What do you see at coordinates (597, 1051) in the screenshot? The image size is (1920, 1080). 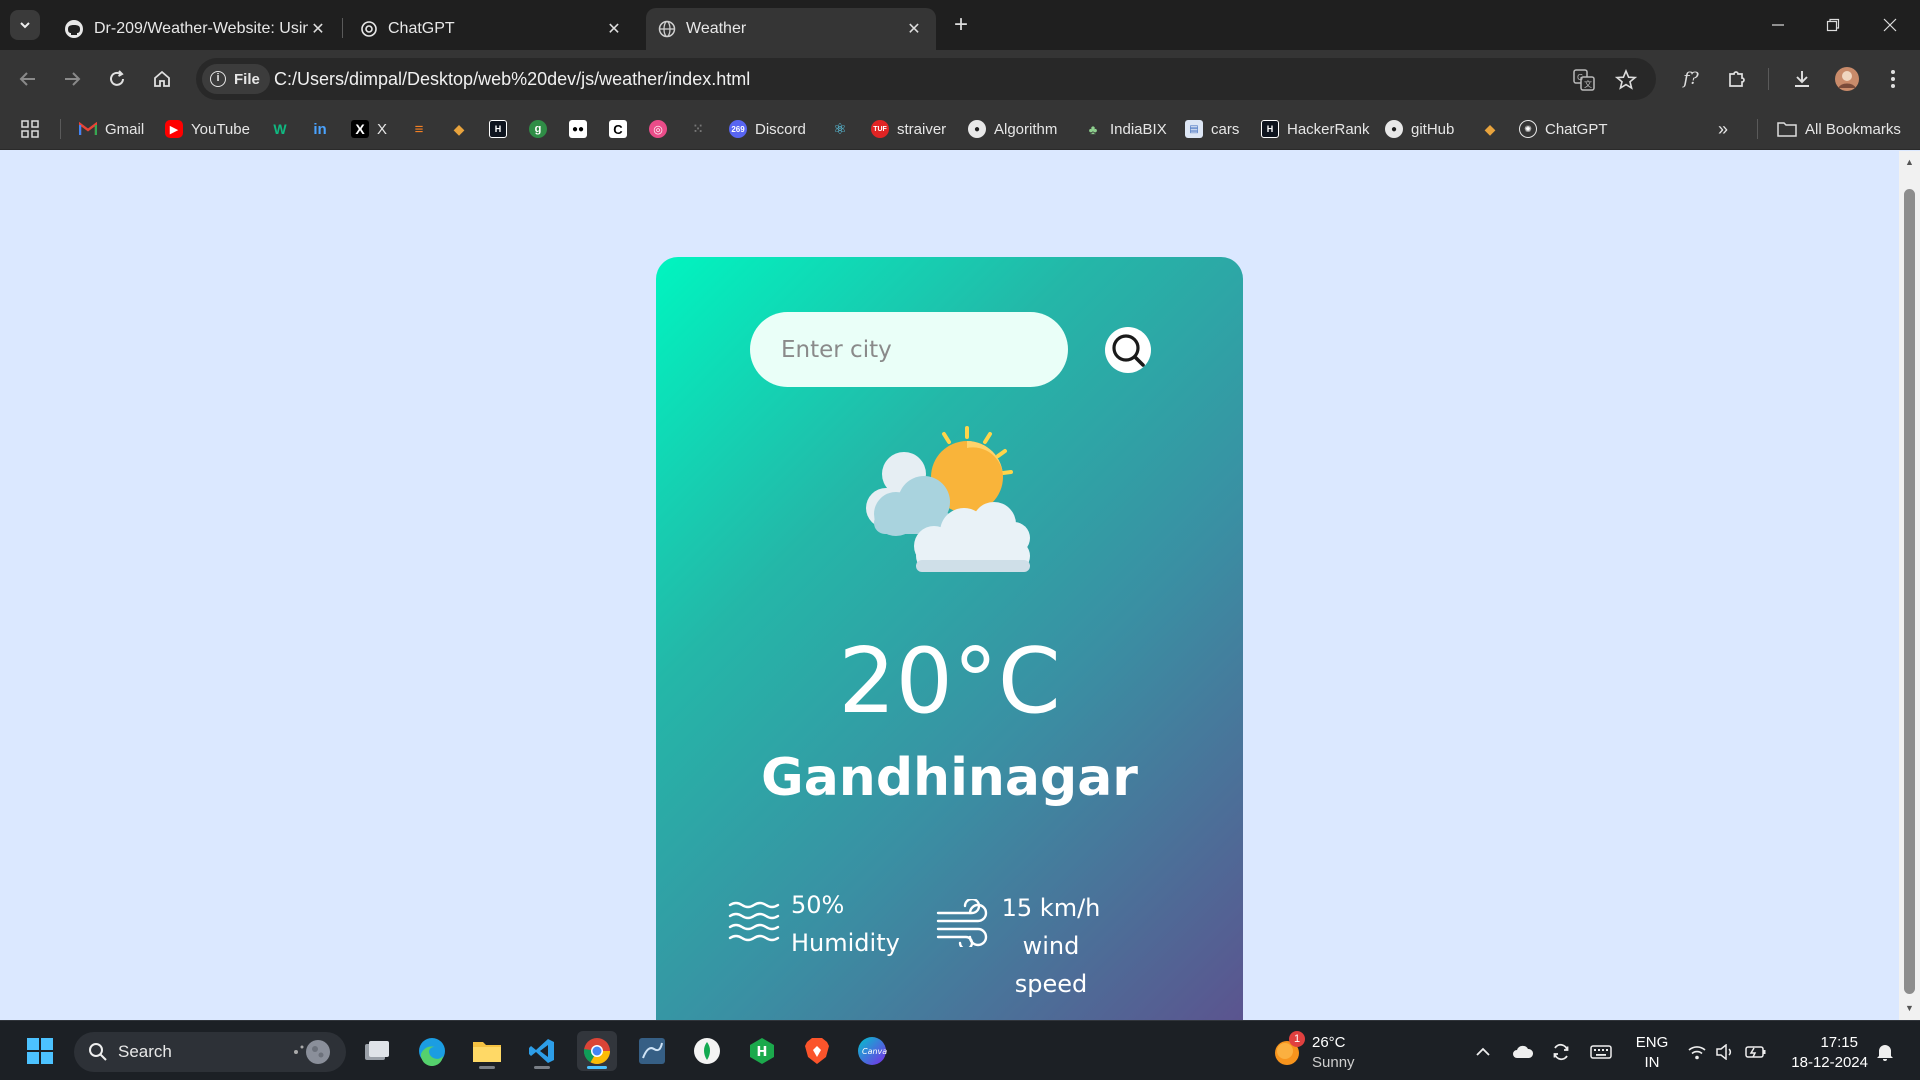 I see `taskbar-chrome` at bounding box center [597, 1051].